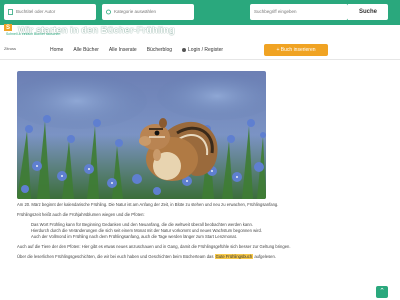  Describe the element at coordinates (56, 52) in the screenshot. I see `nav-item-home: Home` at that location.